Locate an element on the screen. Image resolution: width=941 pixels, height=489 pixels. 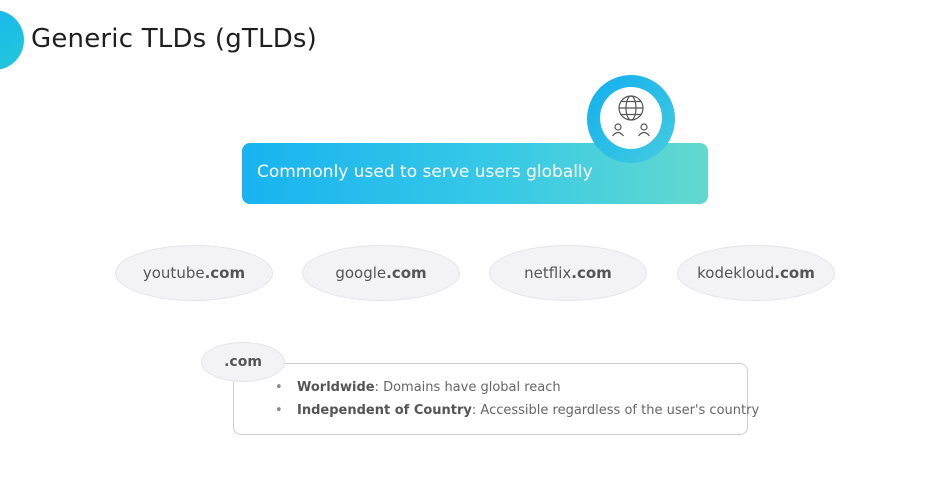
corner-tab-decoration is located at coordinates (12, 40).